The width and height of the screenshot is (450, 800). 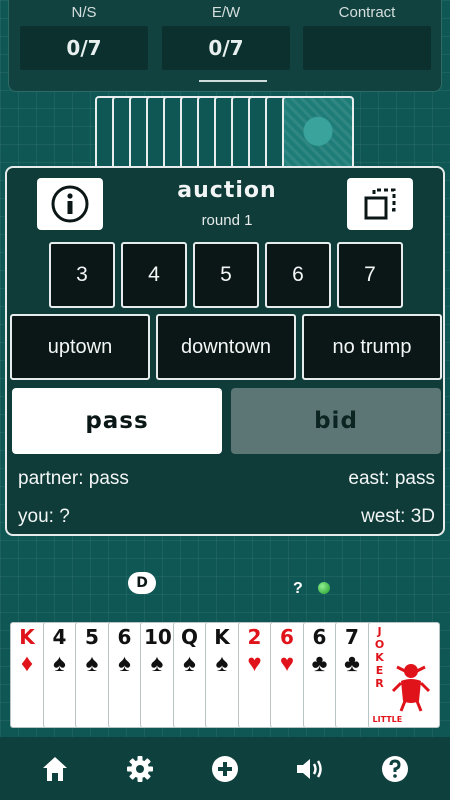 What do you see at coordinates (254, 637) in the screenshot?
I see `card-rank: 2` at bounding box center [254, 637].